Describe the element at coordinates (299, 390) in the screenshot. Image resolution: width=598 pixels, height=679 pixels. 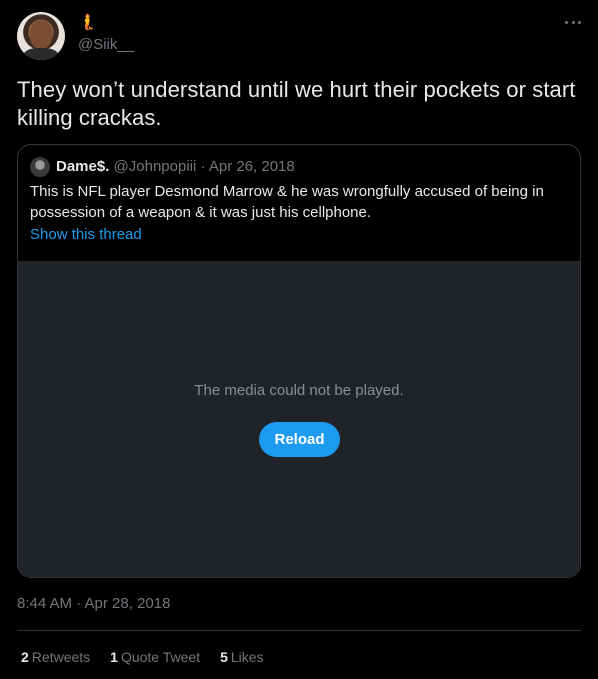
I see `media-error-message: The media could not be played.` at that location.